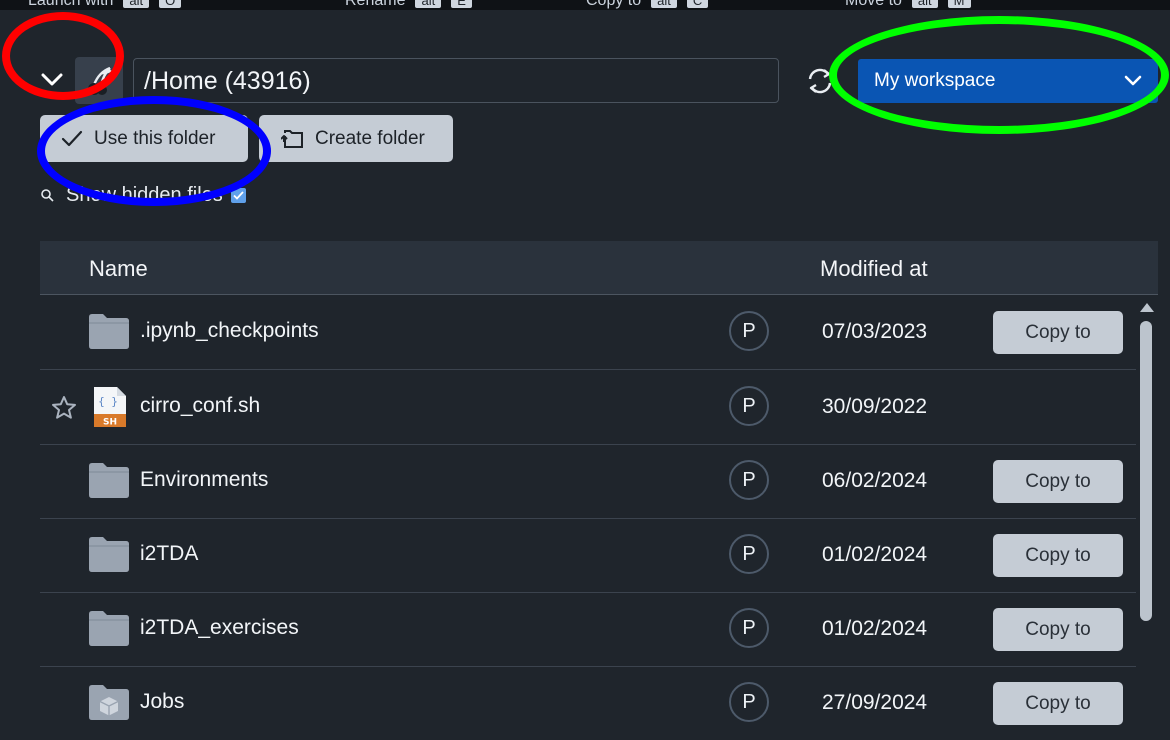 Image resolution: width=1170 pixels, height=740 pixels. I want to click on create-folder-icon, so click(292, 138).